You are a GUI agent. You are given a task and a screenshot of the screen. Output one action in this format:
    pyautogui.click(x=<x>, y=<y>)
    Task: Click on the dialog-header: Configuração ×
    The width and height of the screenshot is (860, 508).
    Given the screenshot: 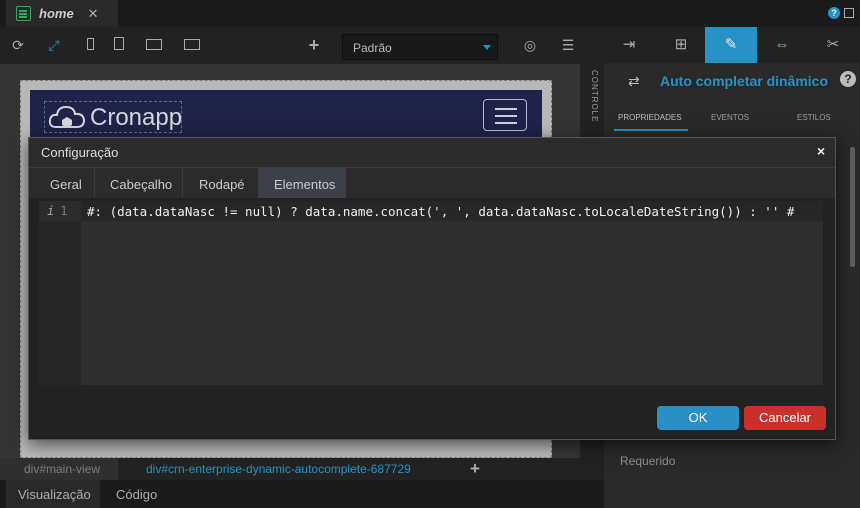 What is the action you would take?
    pyautogui.click(x=432, y=153)
    